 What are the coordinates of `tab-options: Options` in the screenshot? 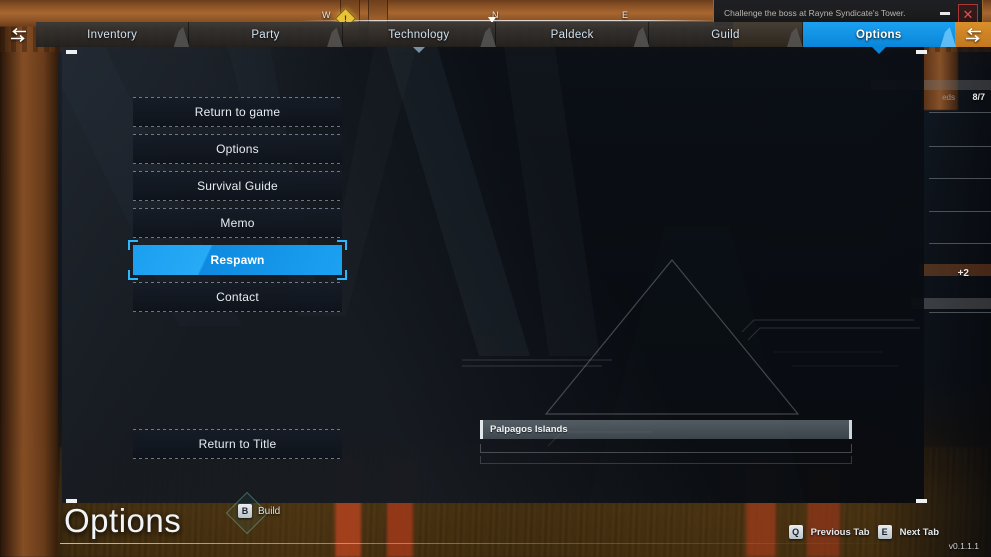 It's located at (878, 38).